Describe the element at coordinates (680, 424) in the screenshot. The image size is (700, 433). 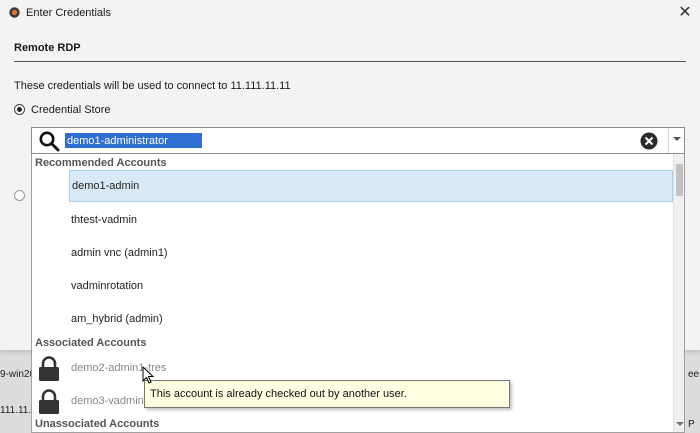
I see `scroll-down-arrow-icon` at that location.